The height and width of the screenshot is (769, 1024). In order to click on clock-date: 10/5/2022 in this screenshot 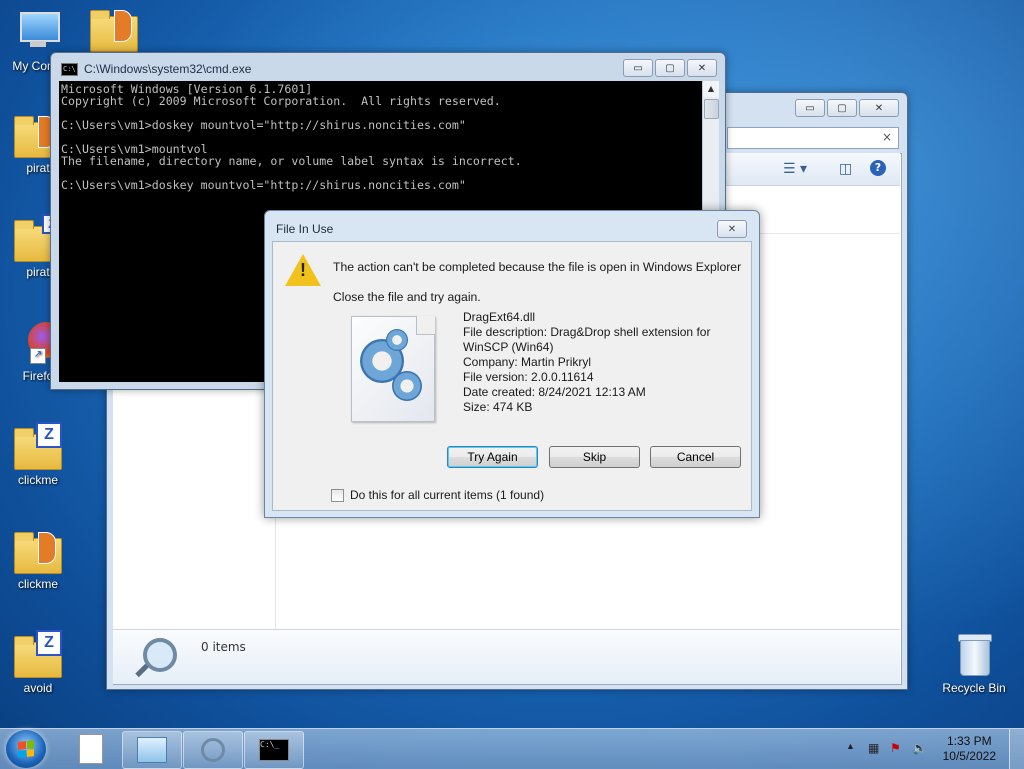, I will do `click(969, 756)`.